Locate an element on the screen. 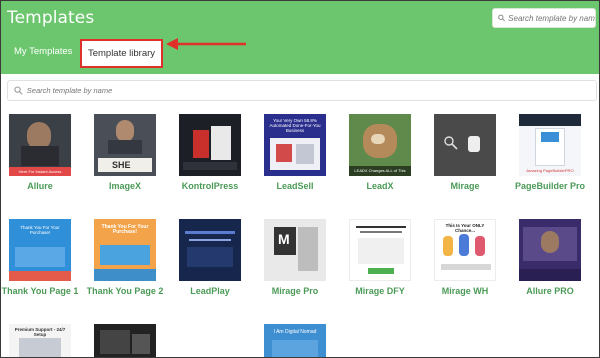 The image size is (600, 358). page-title: Templates is located at coordinates (51, 18).